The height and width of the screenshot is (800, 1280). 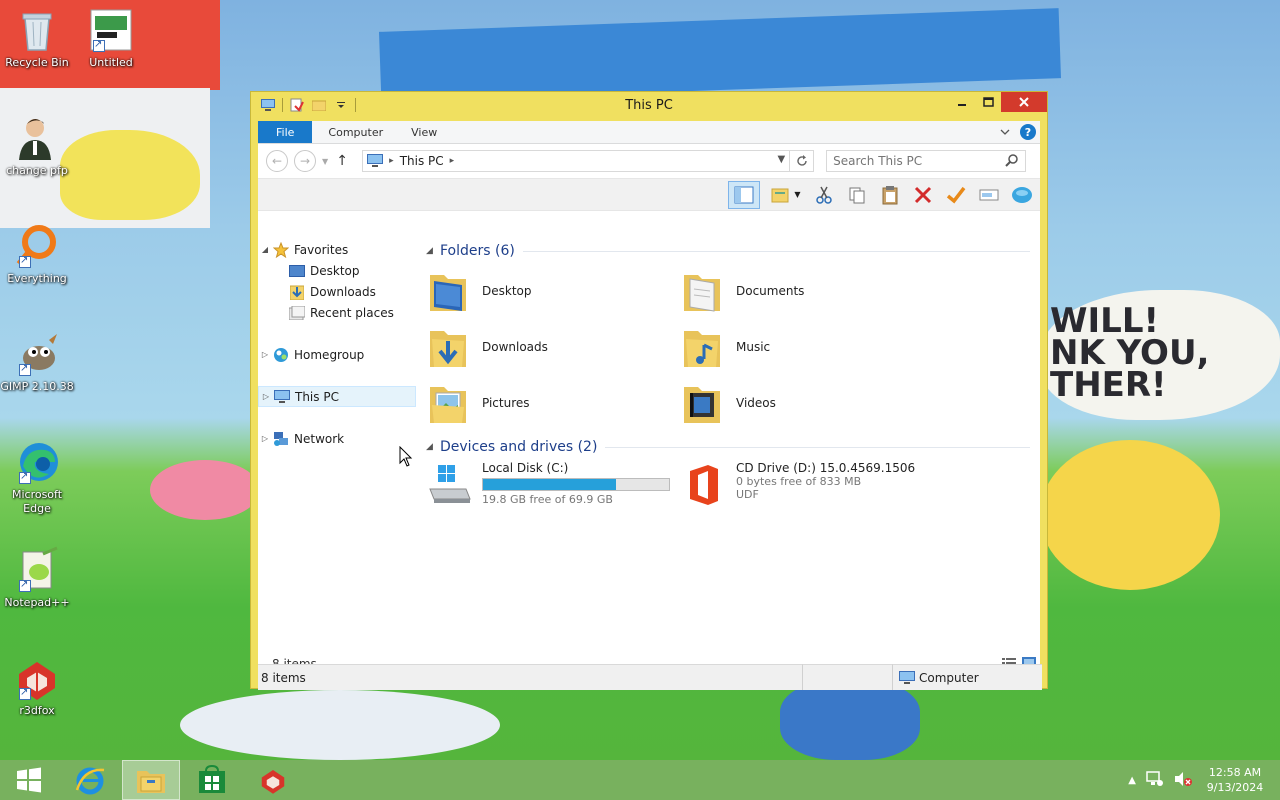 I want to click on r3dfox-icon, so click(x=273, y=782).